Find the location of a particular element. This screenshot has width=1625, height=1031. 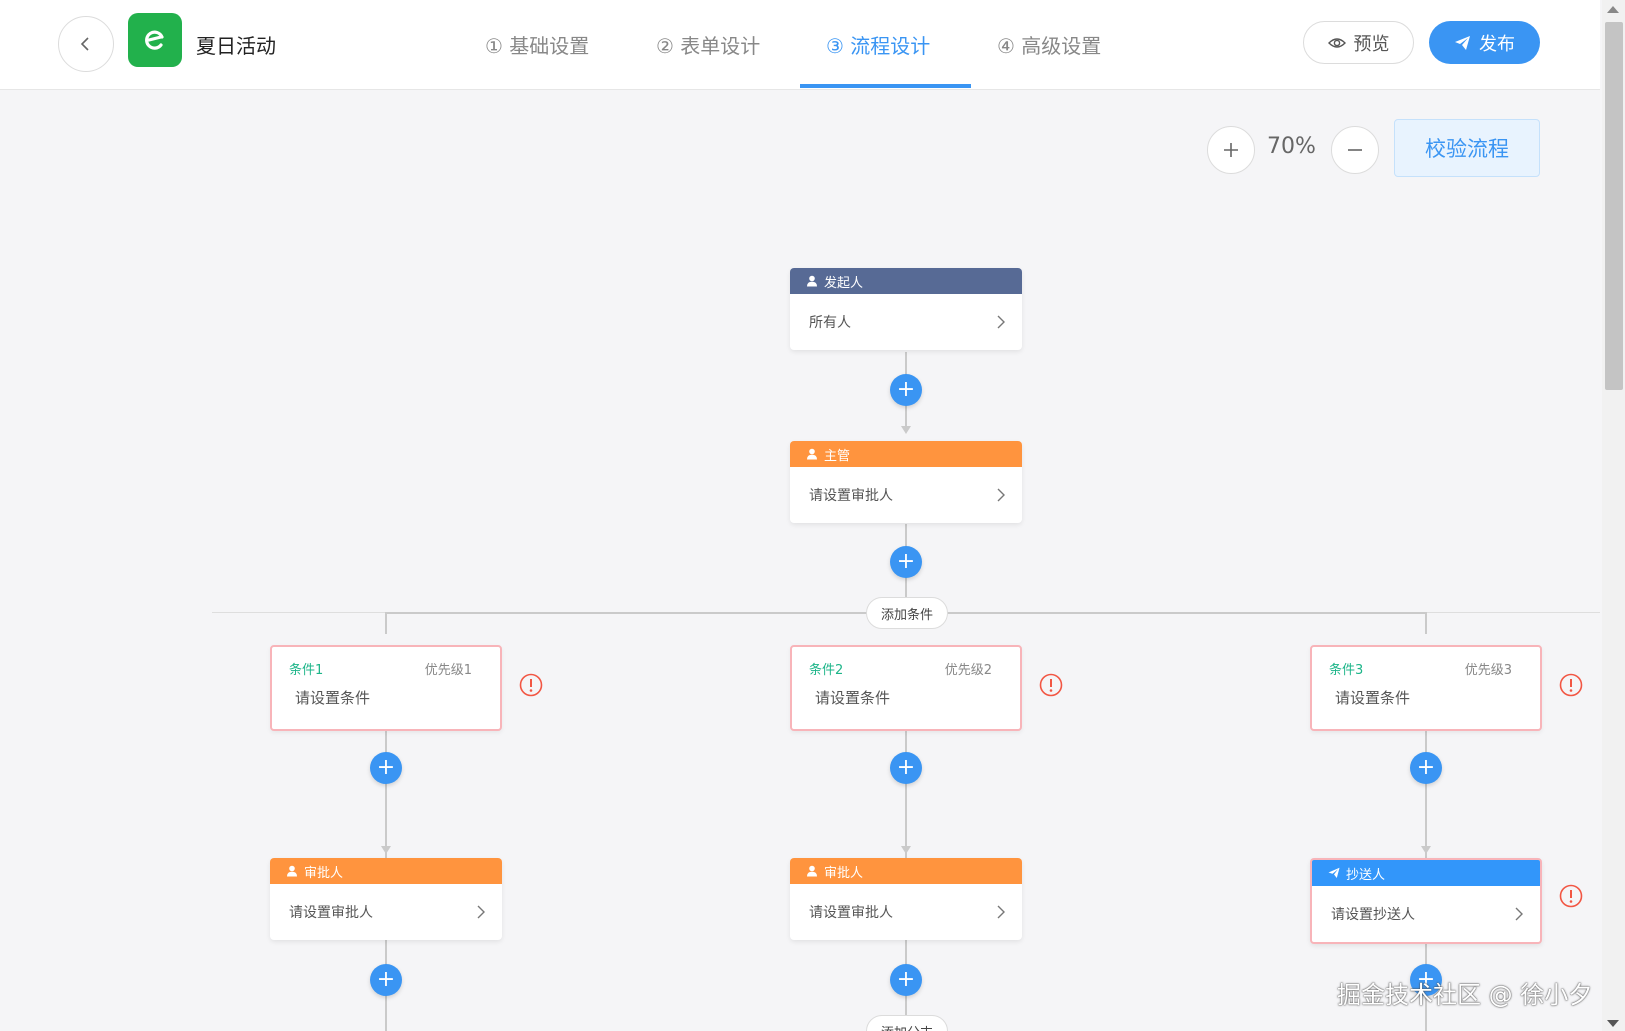

condition-priority: 优先级2 is located at coordinates (968, 670).